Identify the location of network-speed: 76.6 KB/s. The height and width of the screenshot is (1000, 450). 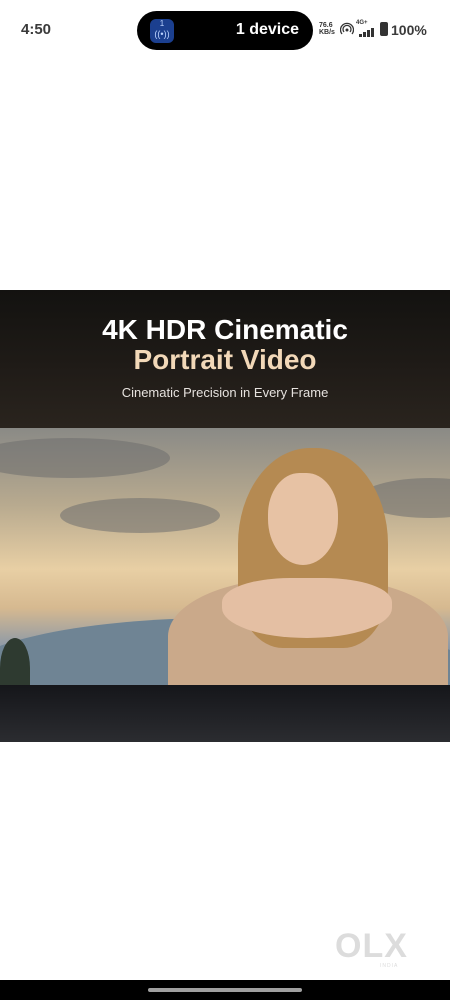
(327, 29).